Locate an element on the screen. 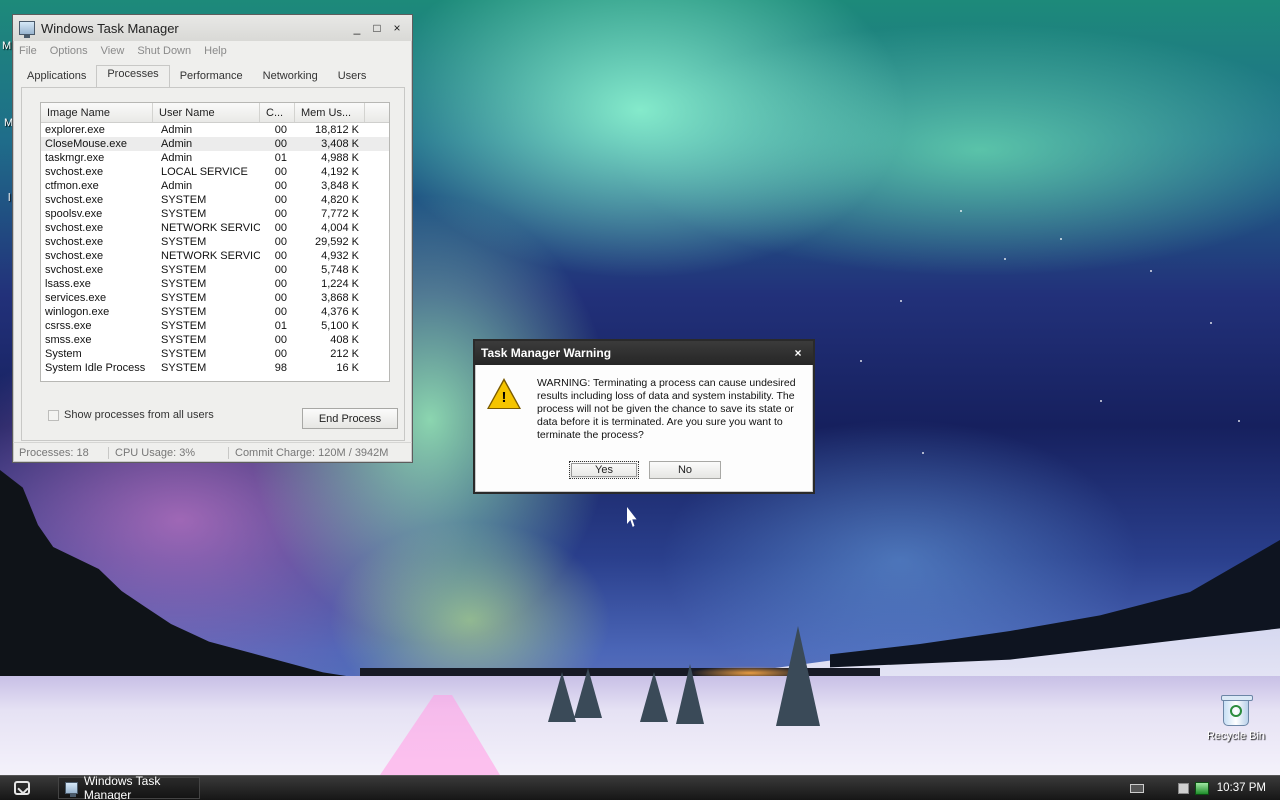  tab-applications: Applications is located at coordinates (56, 77).